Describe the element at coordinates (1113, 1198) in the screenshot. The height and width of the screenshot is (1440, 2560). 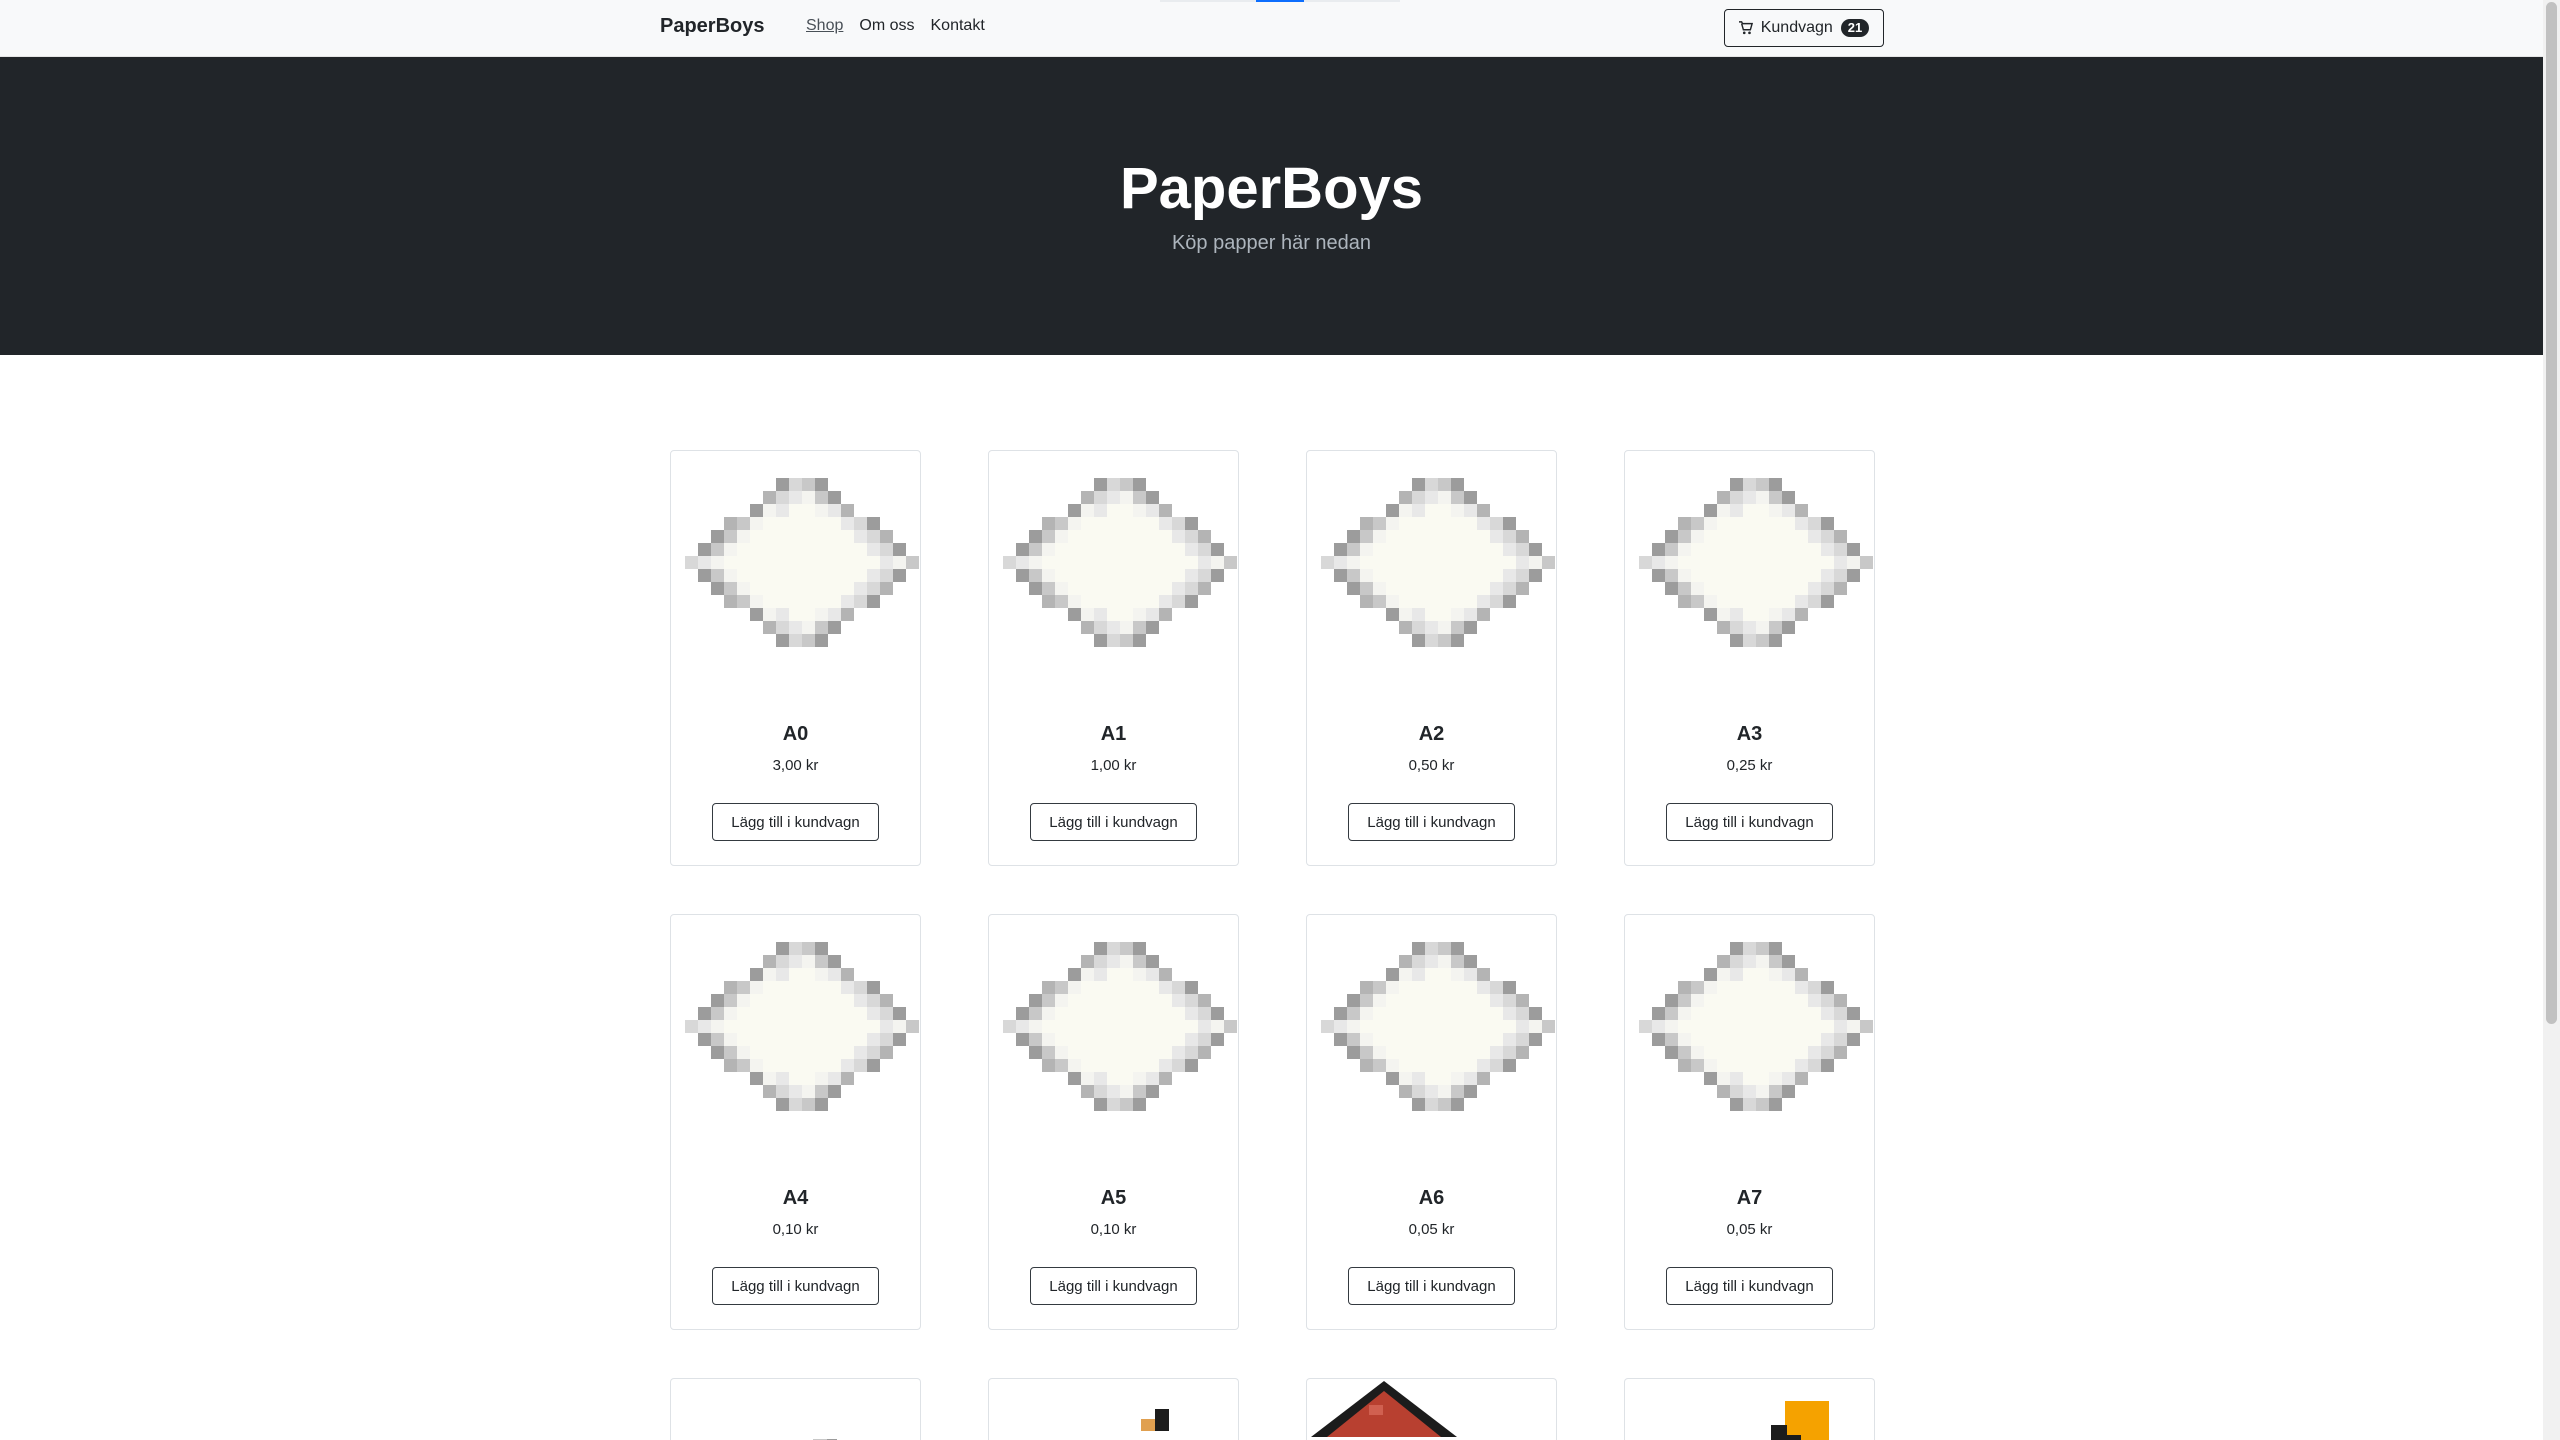
I see `product-name: A5` at that location.